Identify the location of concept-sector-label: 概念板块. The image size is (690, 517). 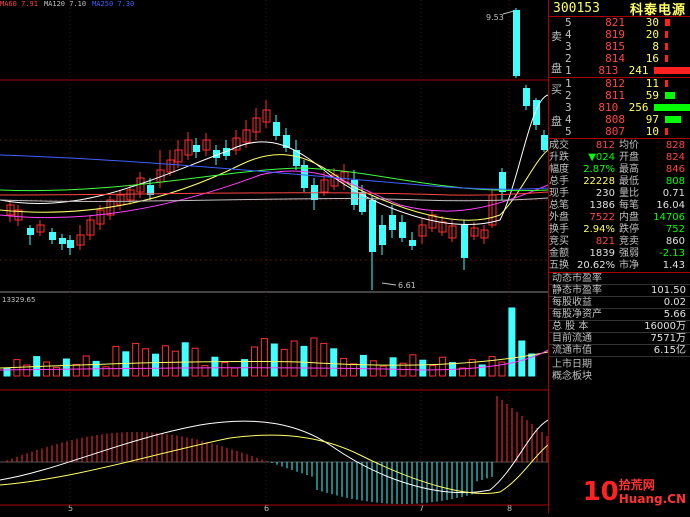
(619, 377).